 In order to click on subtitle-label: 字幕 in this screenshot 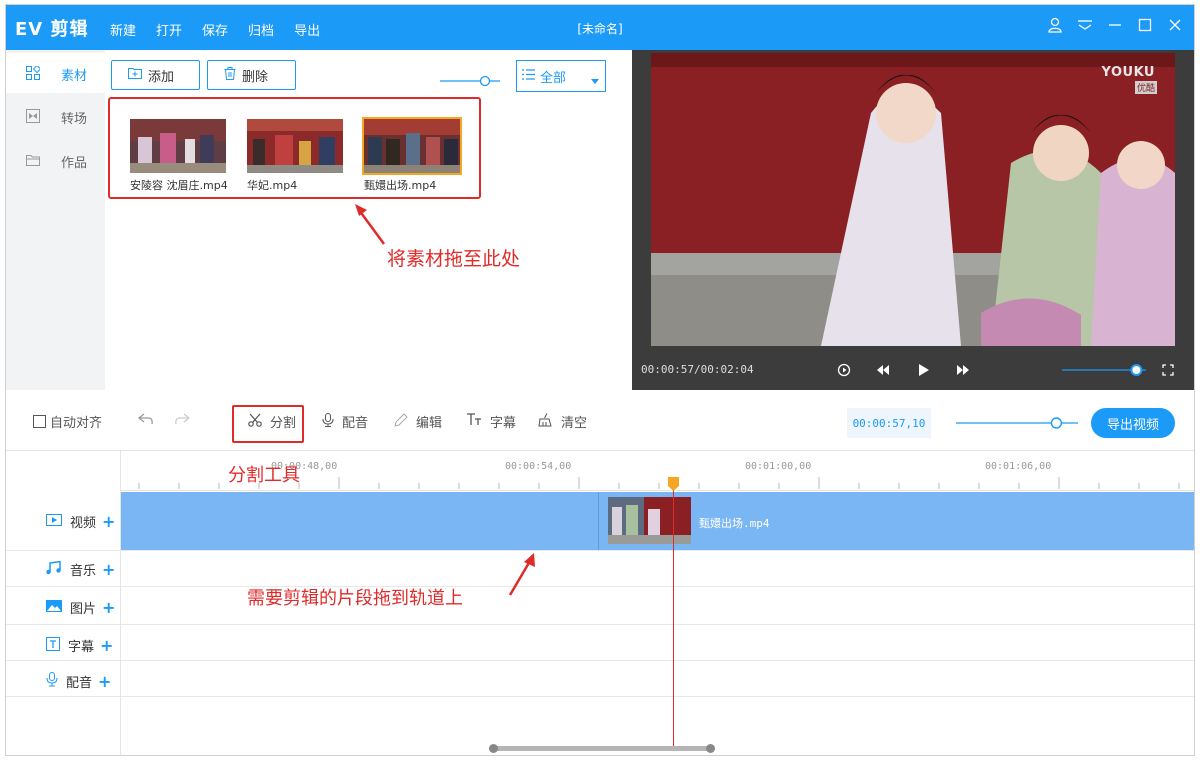, I will do `click(503, 423)`.